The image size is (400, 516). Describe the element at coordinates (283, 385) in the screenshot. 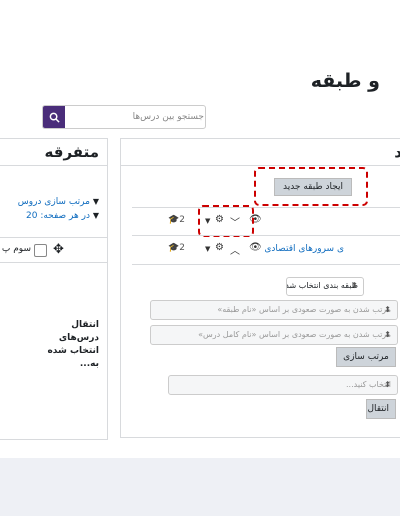

I see `move-target-select: انتخاب کنید... ⬍` at that location.